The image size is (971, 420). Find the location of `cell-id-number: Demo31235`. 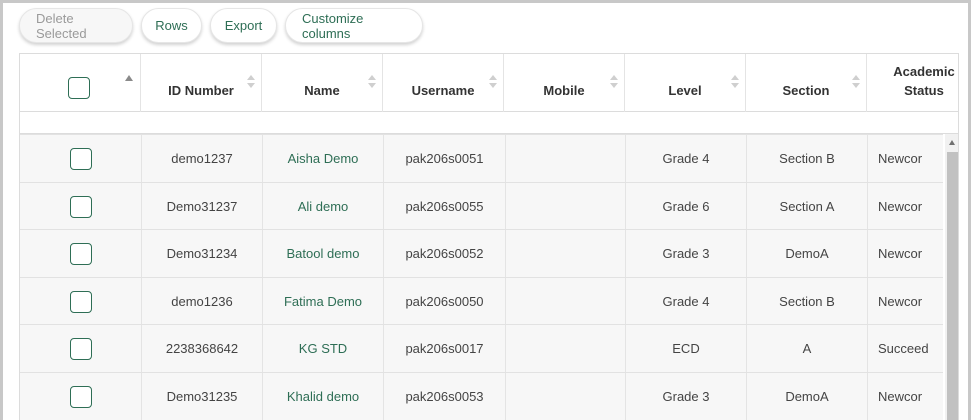

cell-id-number: Demo31235 is located at coordinates (202, 396).